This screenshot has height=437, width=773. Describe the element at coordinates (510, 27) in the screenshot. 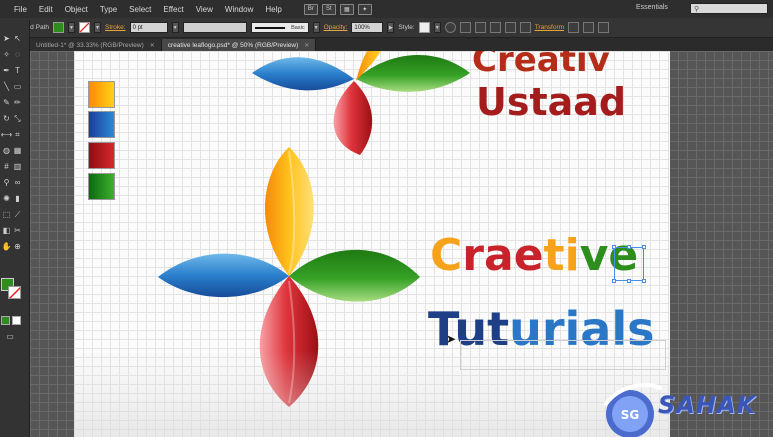

I see `align-right-icon` at that location.